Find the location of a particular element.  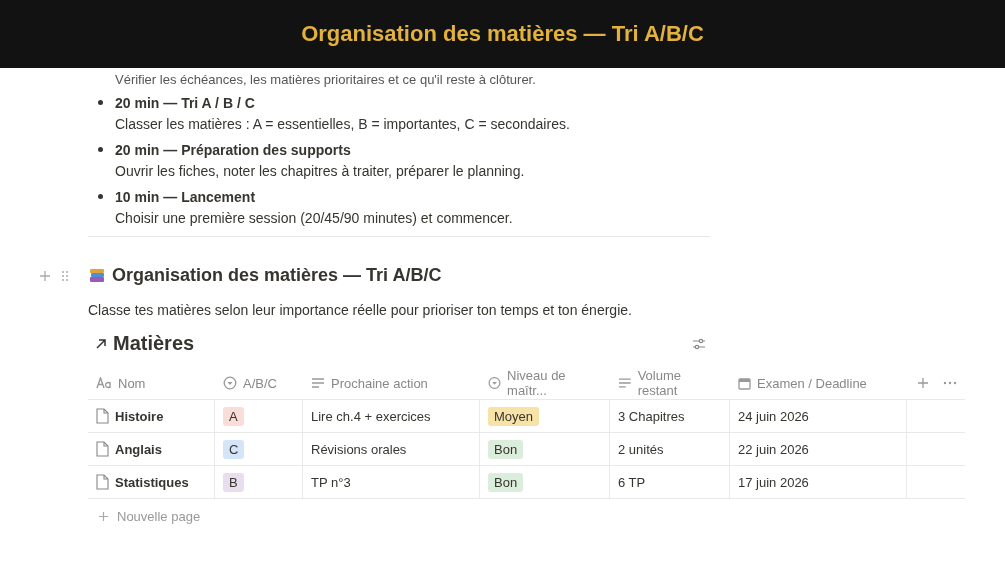

column-header: Volume restant is located at coordinates (679, 383).